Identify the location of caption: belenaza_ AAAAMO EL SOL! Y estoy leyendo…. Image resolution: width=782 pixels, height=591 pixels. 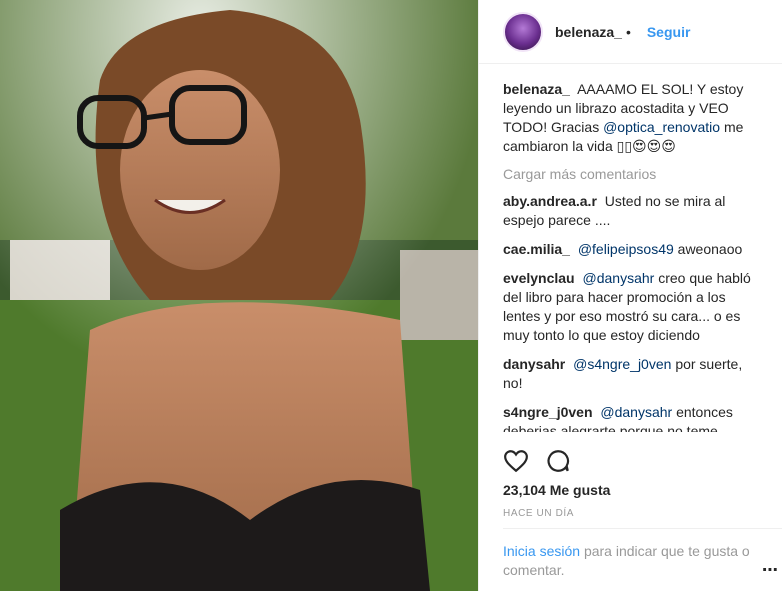
(632, 118).